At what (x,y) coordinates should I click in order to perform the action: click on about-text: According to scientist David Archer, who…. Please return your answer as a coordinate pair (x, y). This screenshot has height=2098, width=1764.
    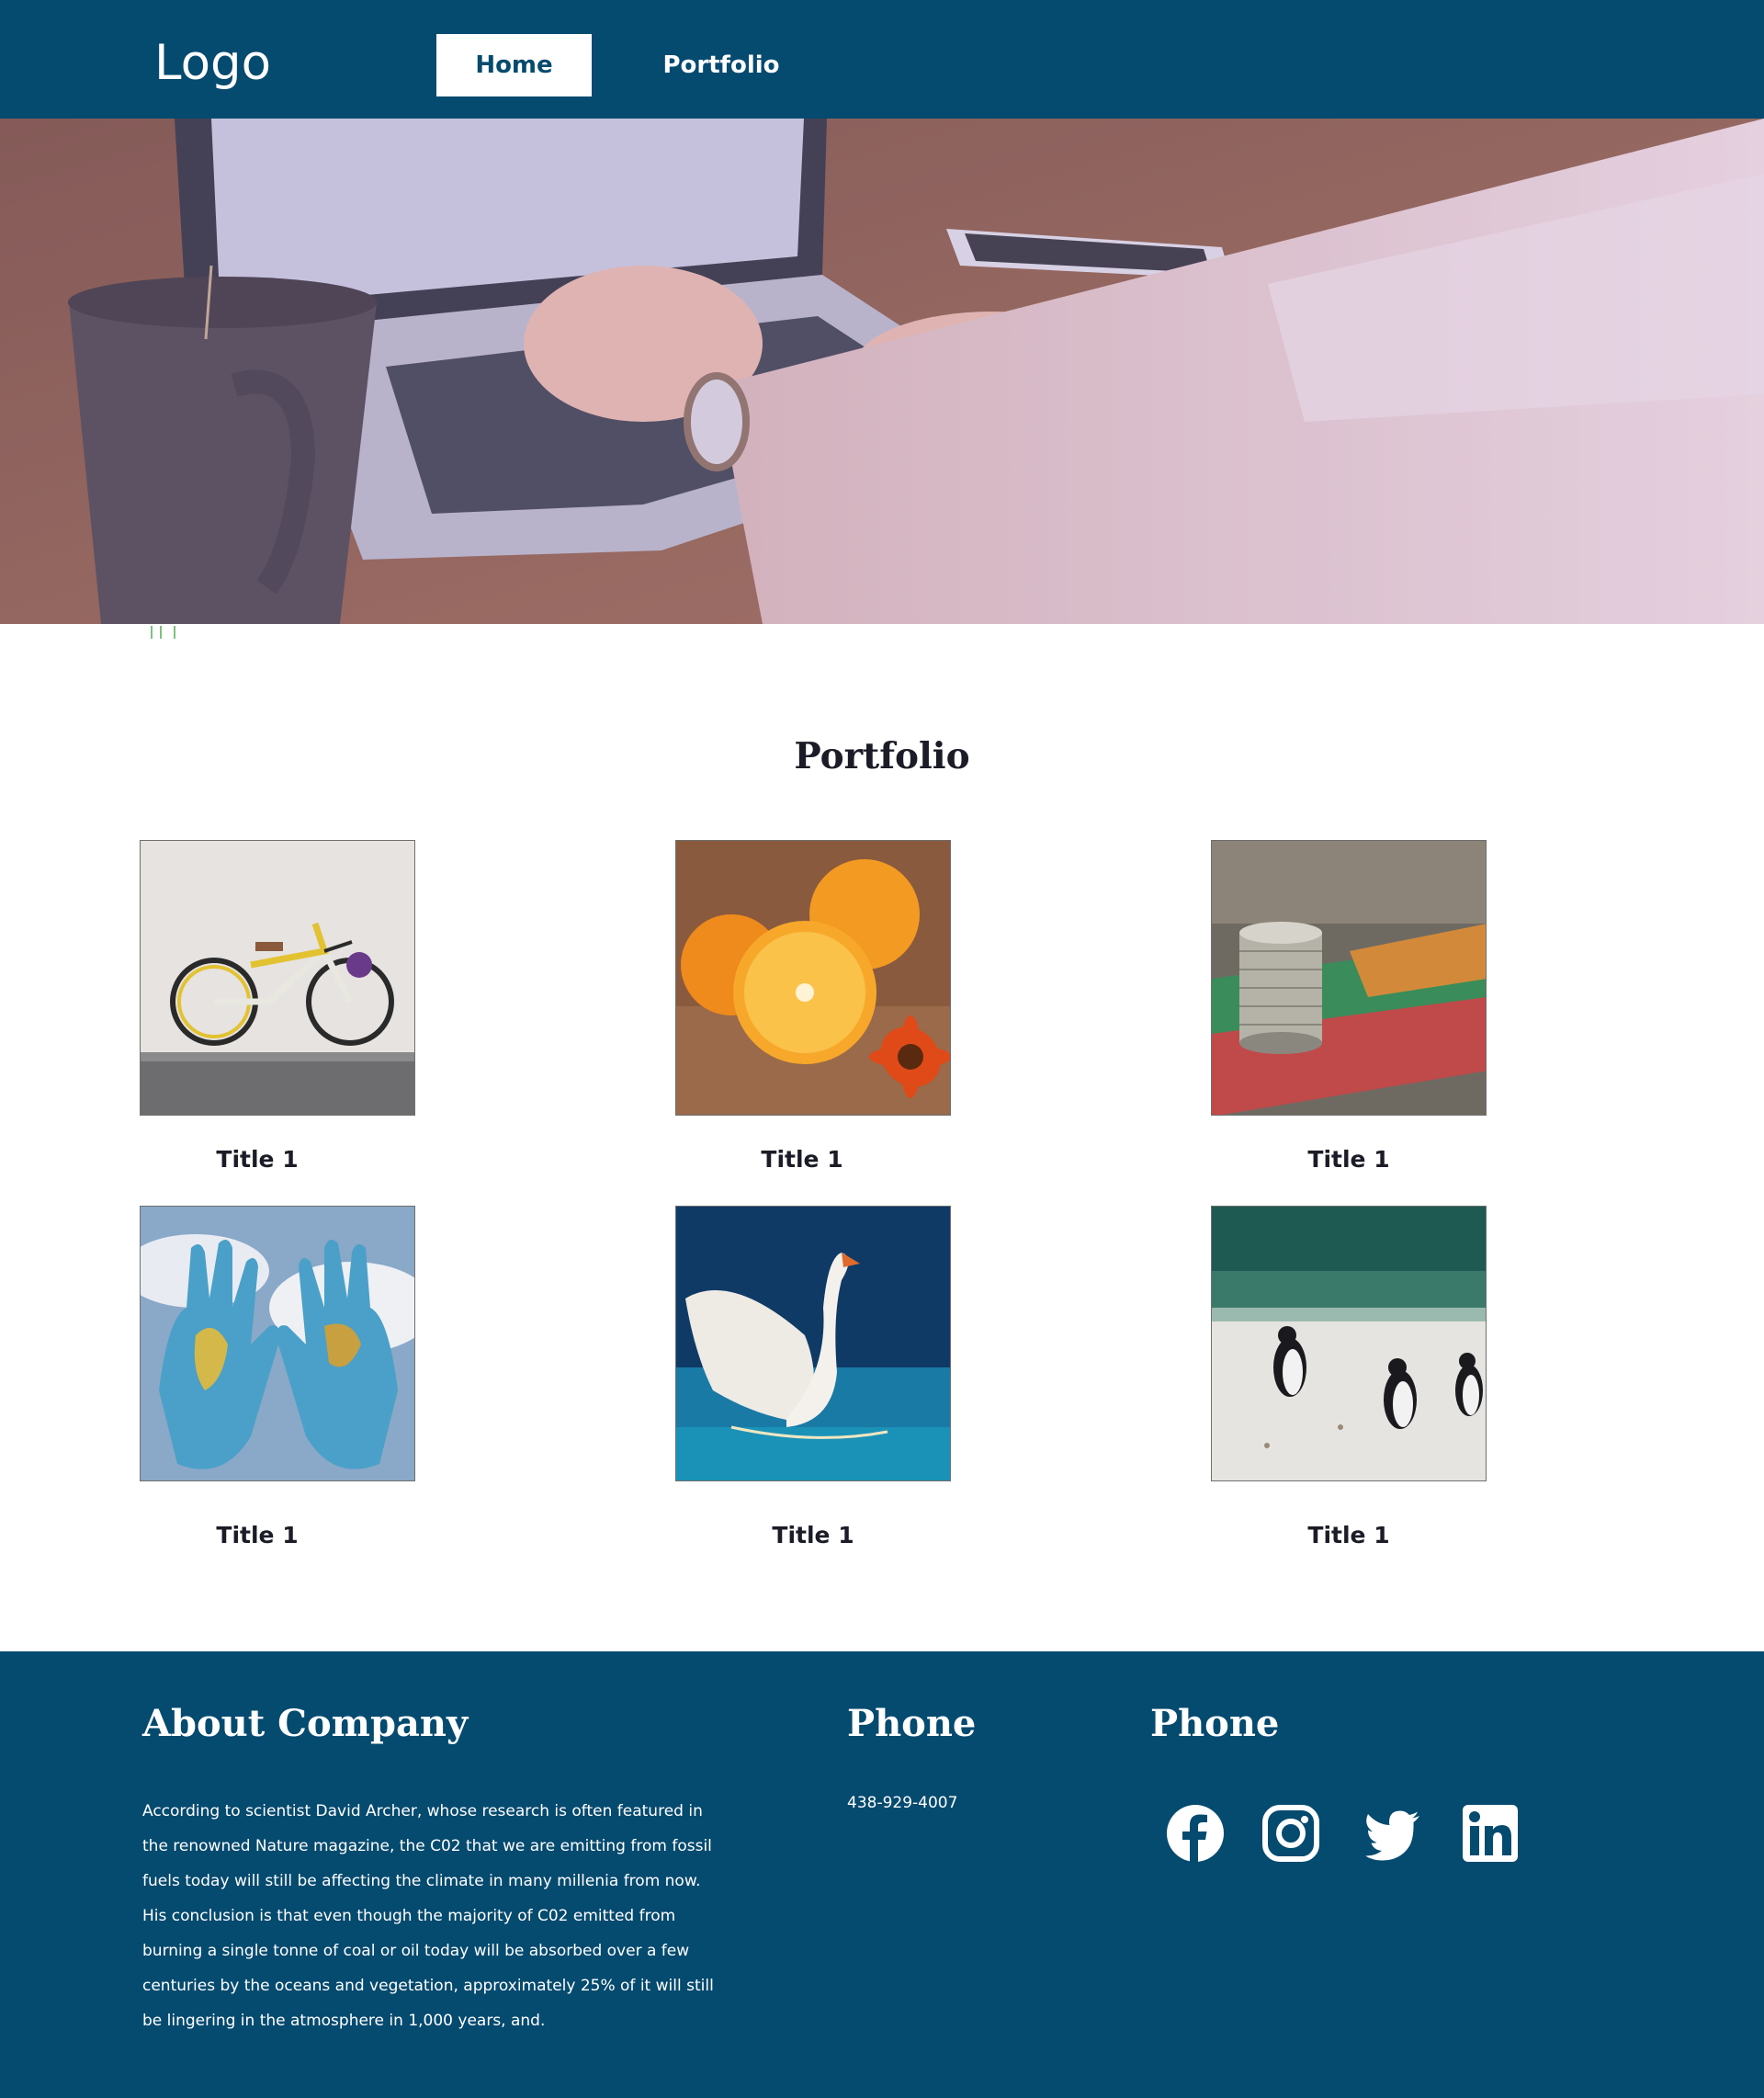
    Looking at the image, I should click on (428, 1916).